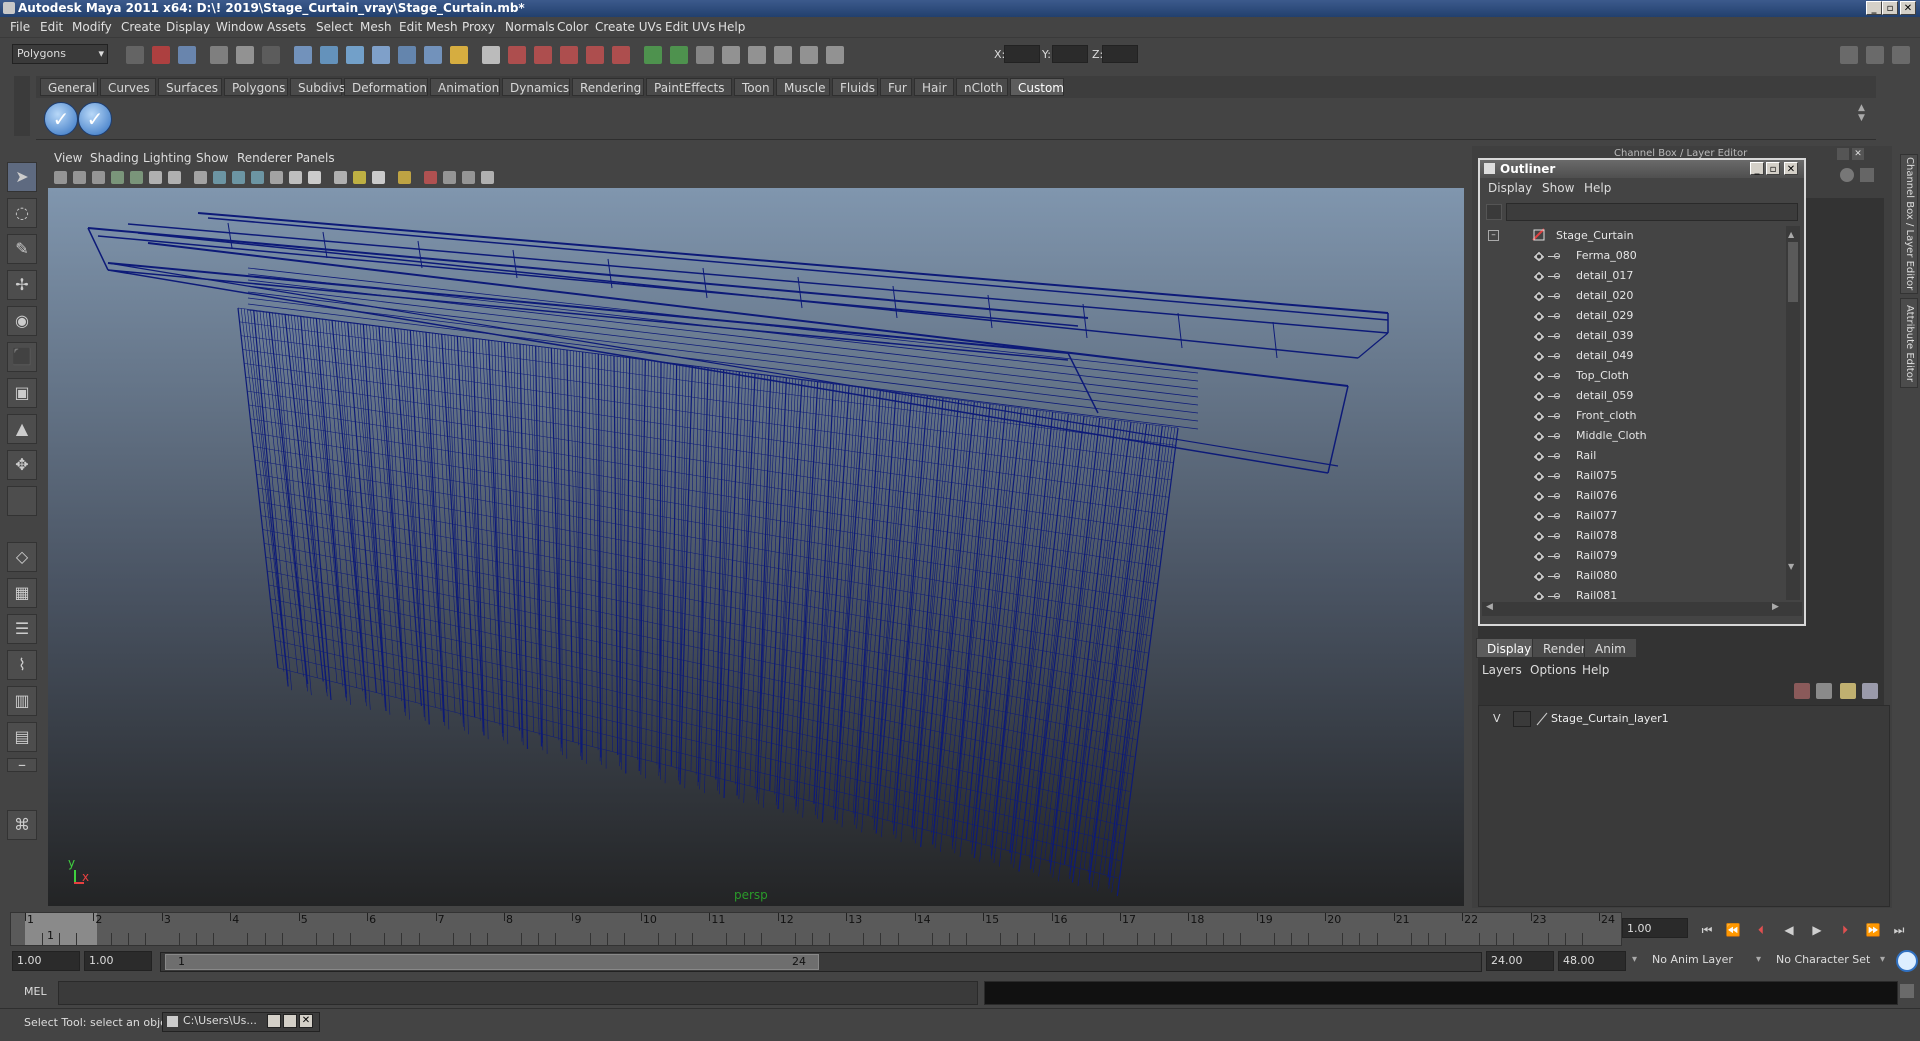  What do you see at coordinates (1870, 691) in the screenshot?
I see `move-down-layer-icon` at bounding box center [1870, 691].